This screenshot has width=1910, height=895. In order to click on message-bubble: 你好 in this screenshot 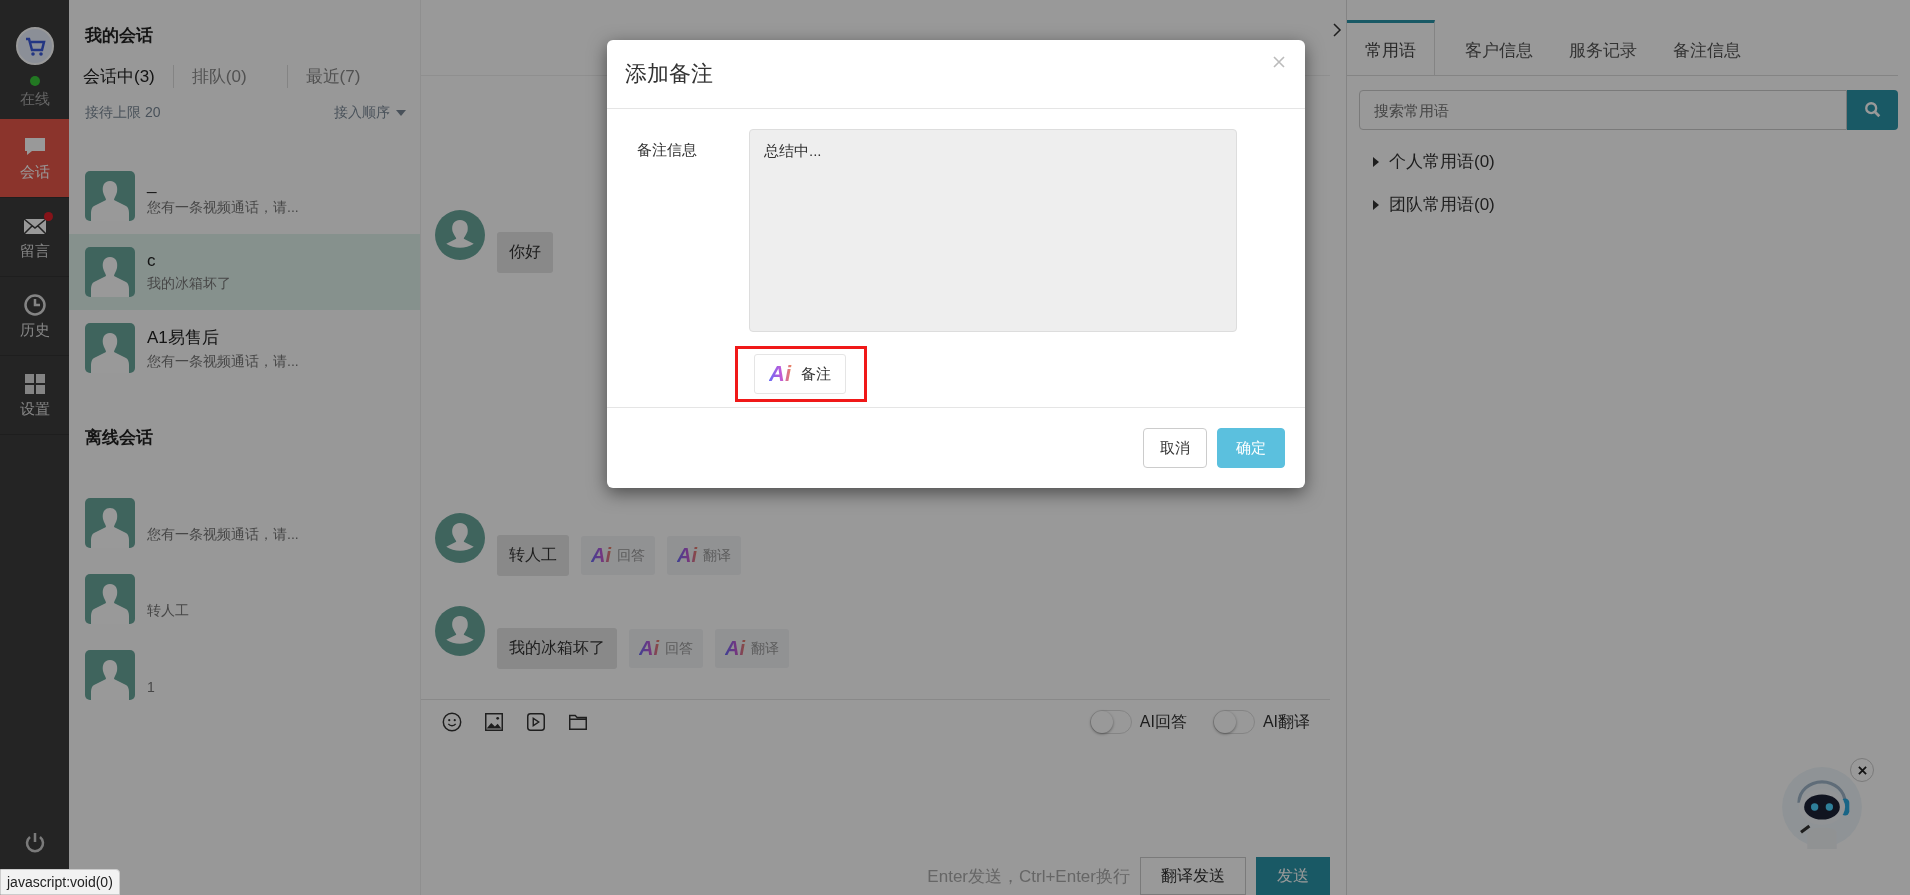, I will do `click(525, 252)`.